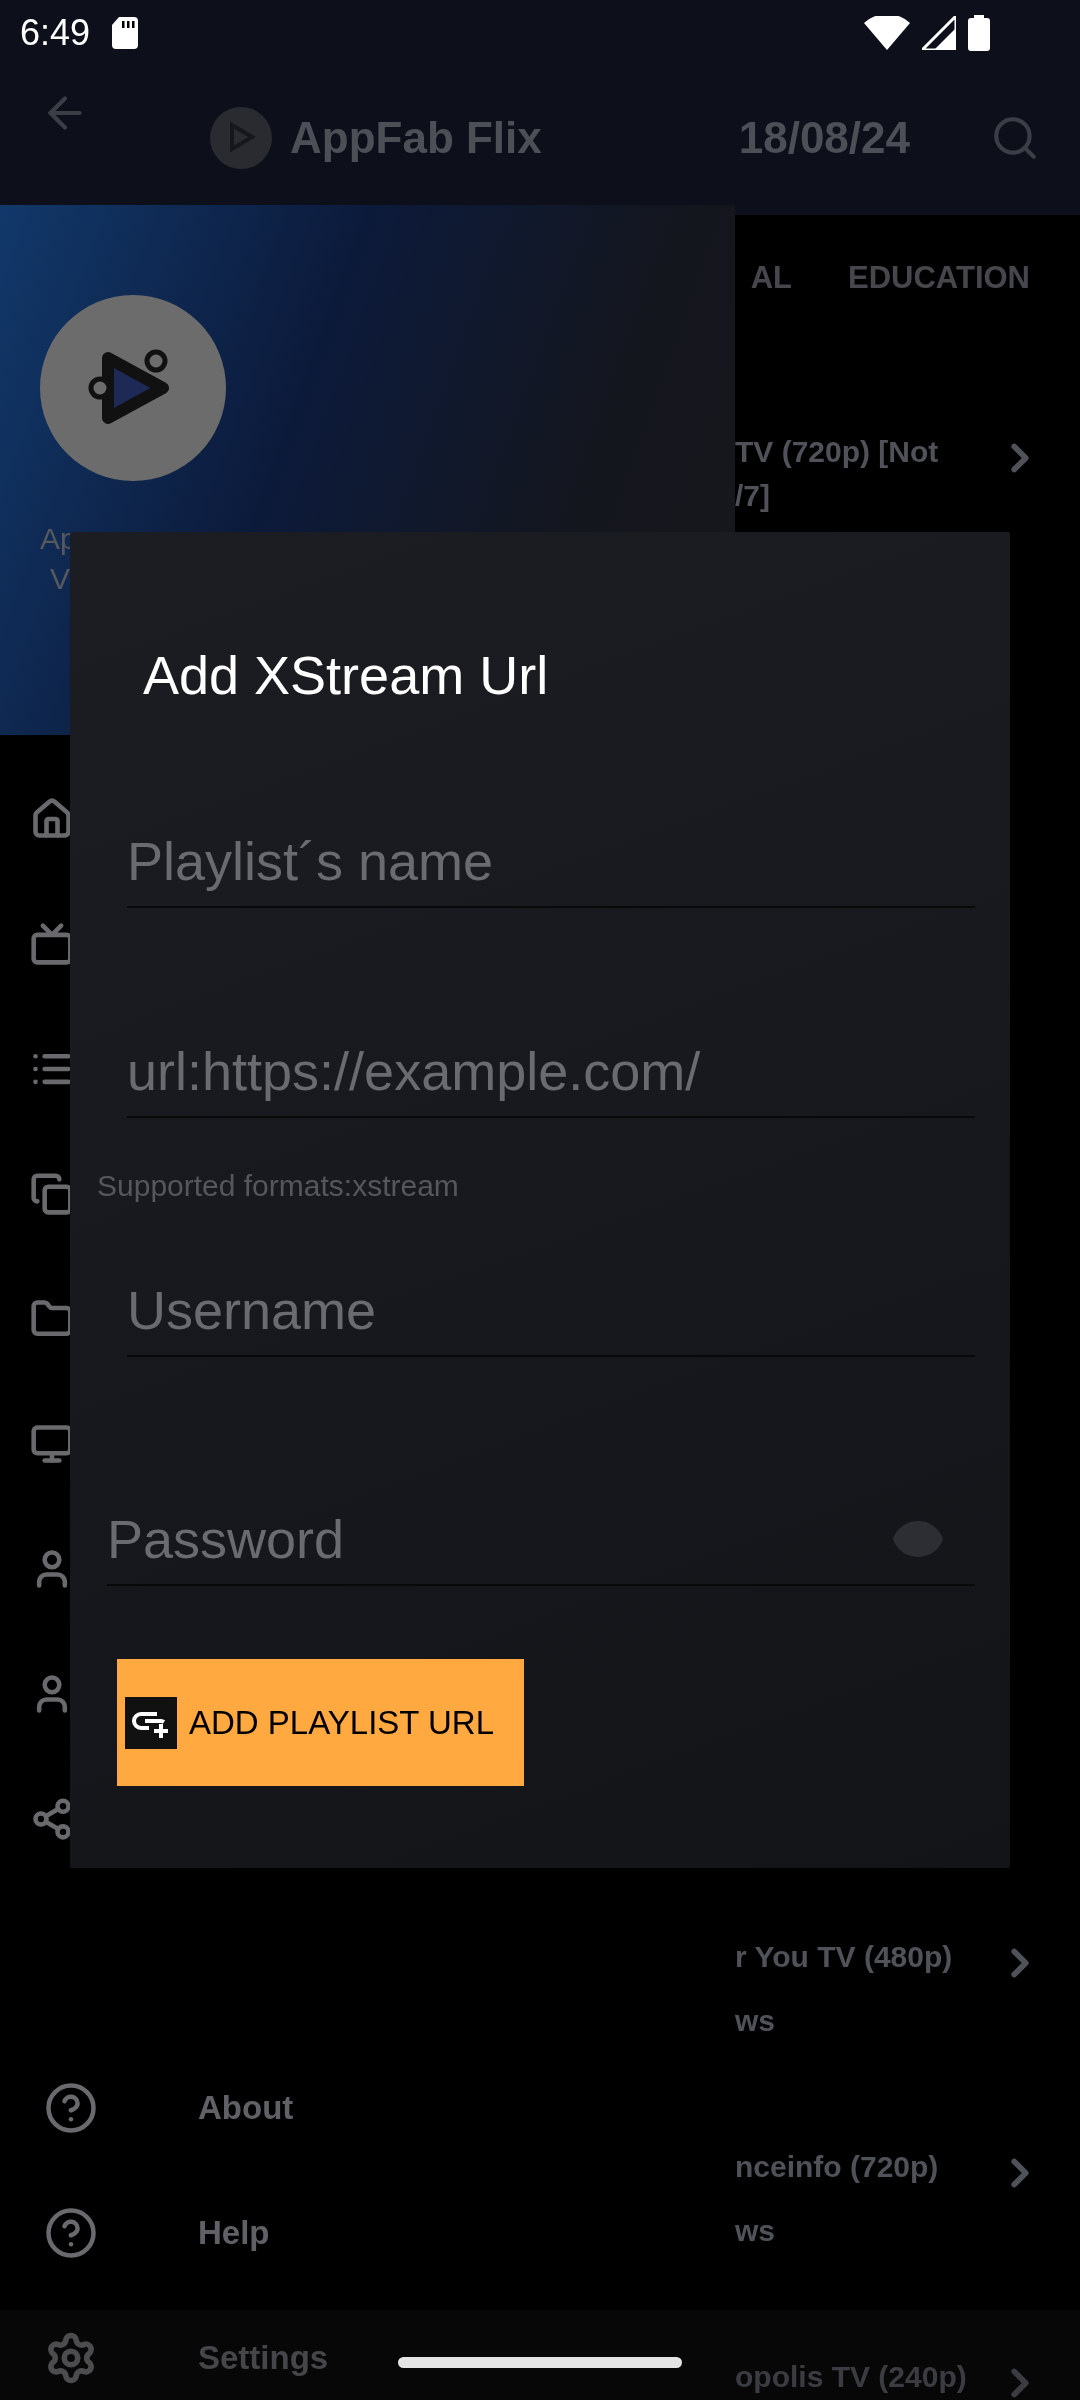 The width and height of the screenshot is (1080, 2400). Describe the element at coordinates (234, 2232) in the screenshot. I see `menu-item: Help` at that location.